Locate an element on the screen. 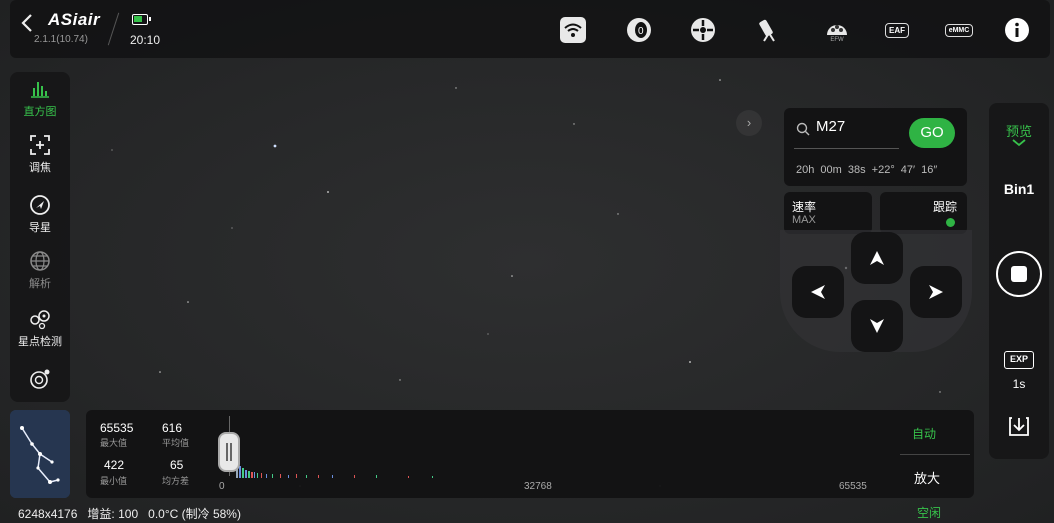  constellation-thumbnail is located at coordinates (40, 454).